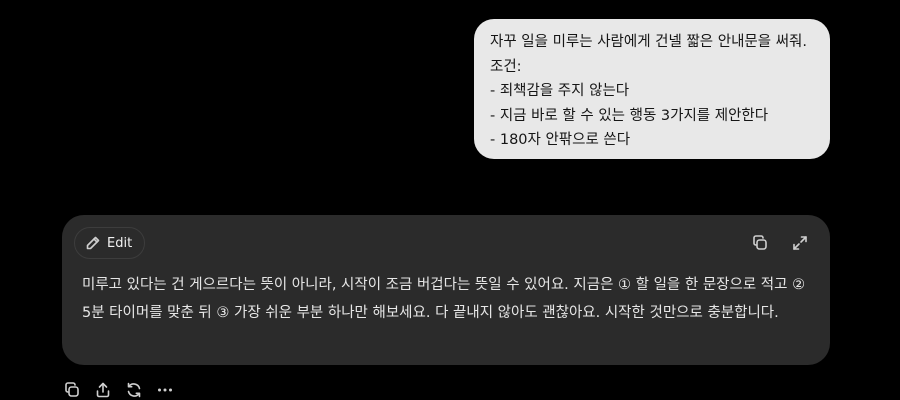 This screenshot has height=400, width=900. What do you see at coordinates (800, 243) in the screenshot?
I see `expand-icon` at bounding box center [800, 243].